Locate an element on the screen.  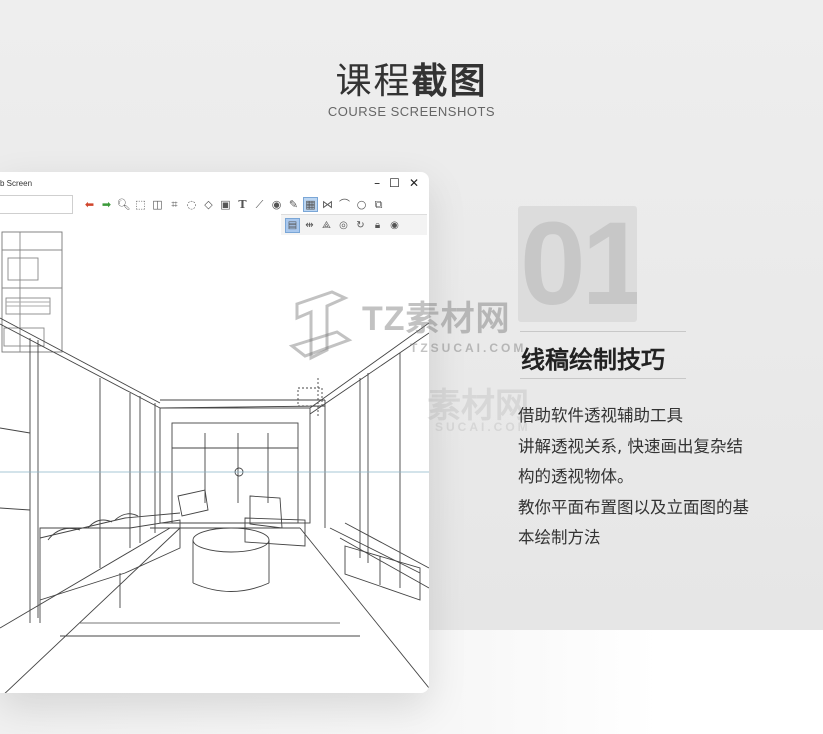
section-number-block: 01 is located at coordinates (577, 264).